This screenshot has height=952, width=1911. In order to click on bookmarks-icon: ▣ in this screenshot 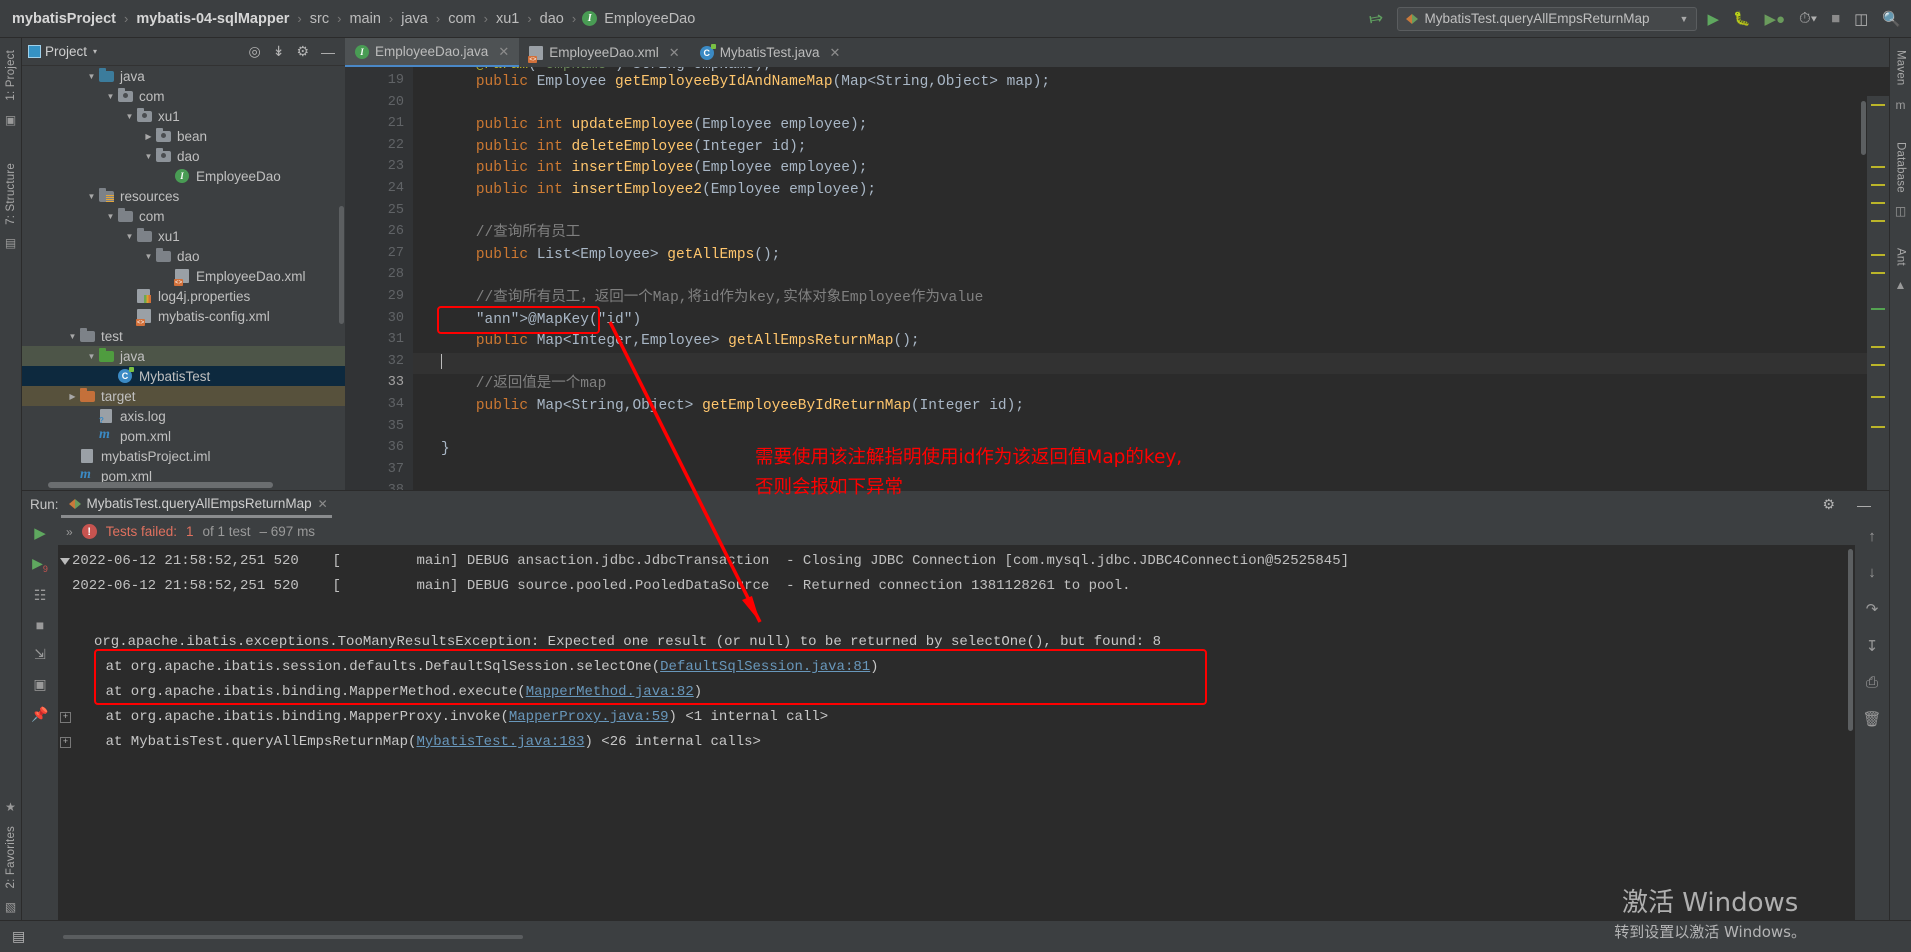, I will do `click(10, 120)`.